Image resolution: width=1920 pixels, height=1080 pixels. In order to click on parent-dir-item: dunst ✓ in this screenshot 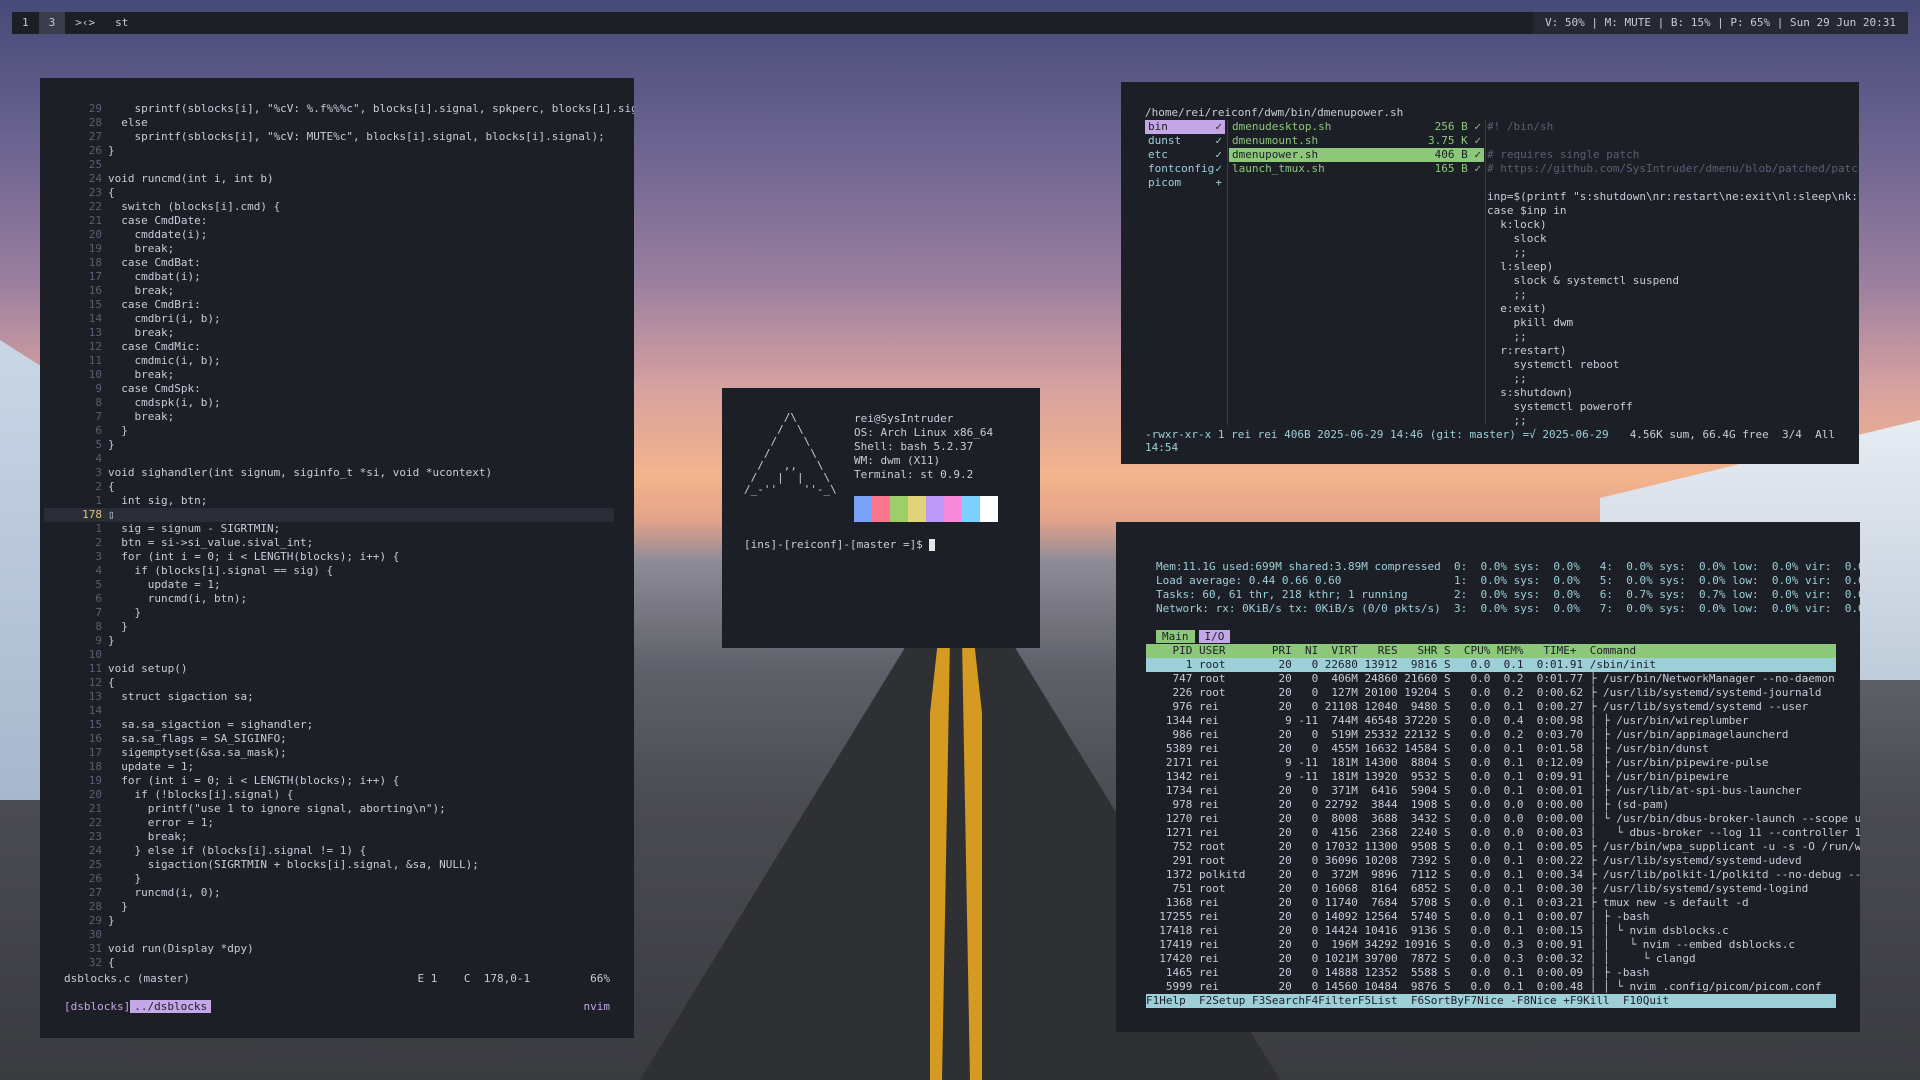, I will do `click(1185, 141)`.